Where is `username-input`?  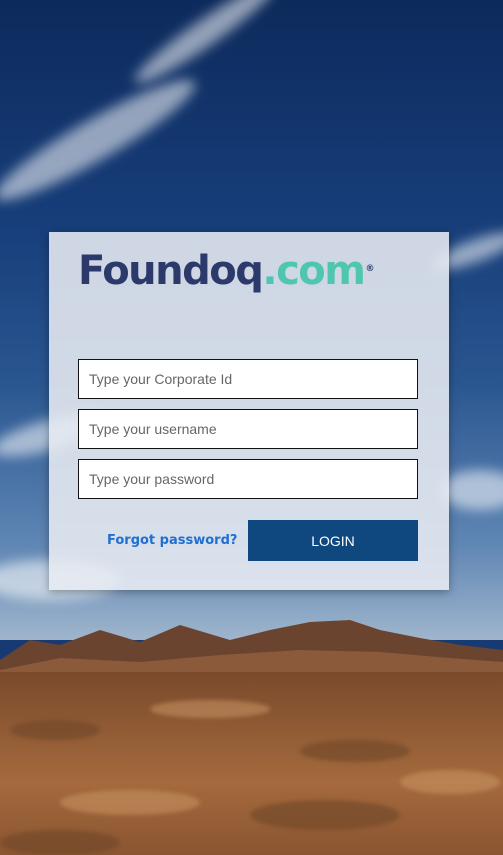 username-input is located at coordinates (248, 429).